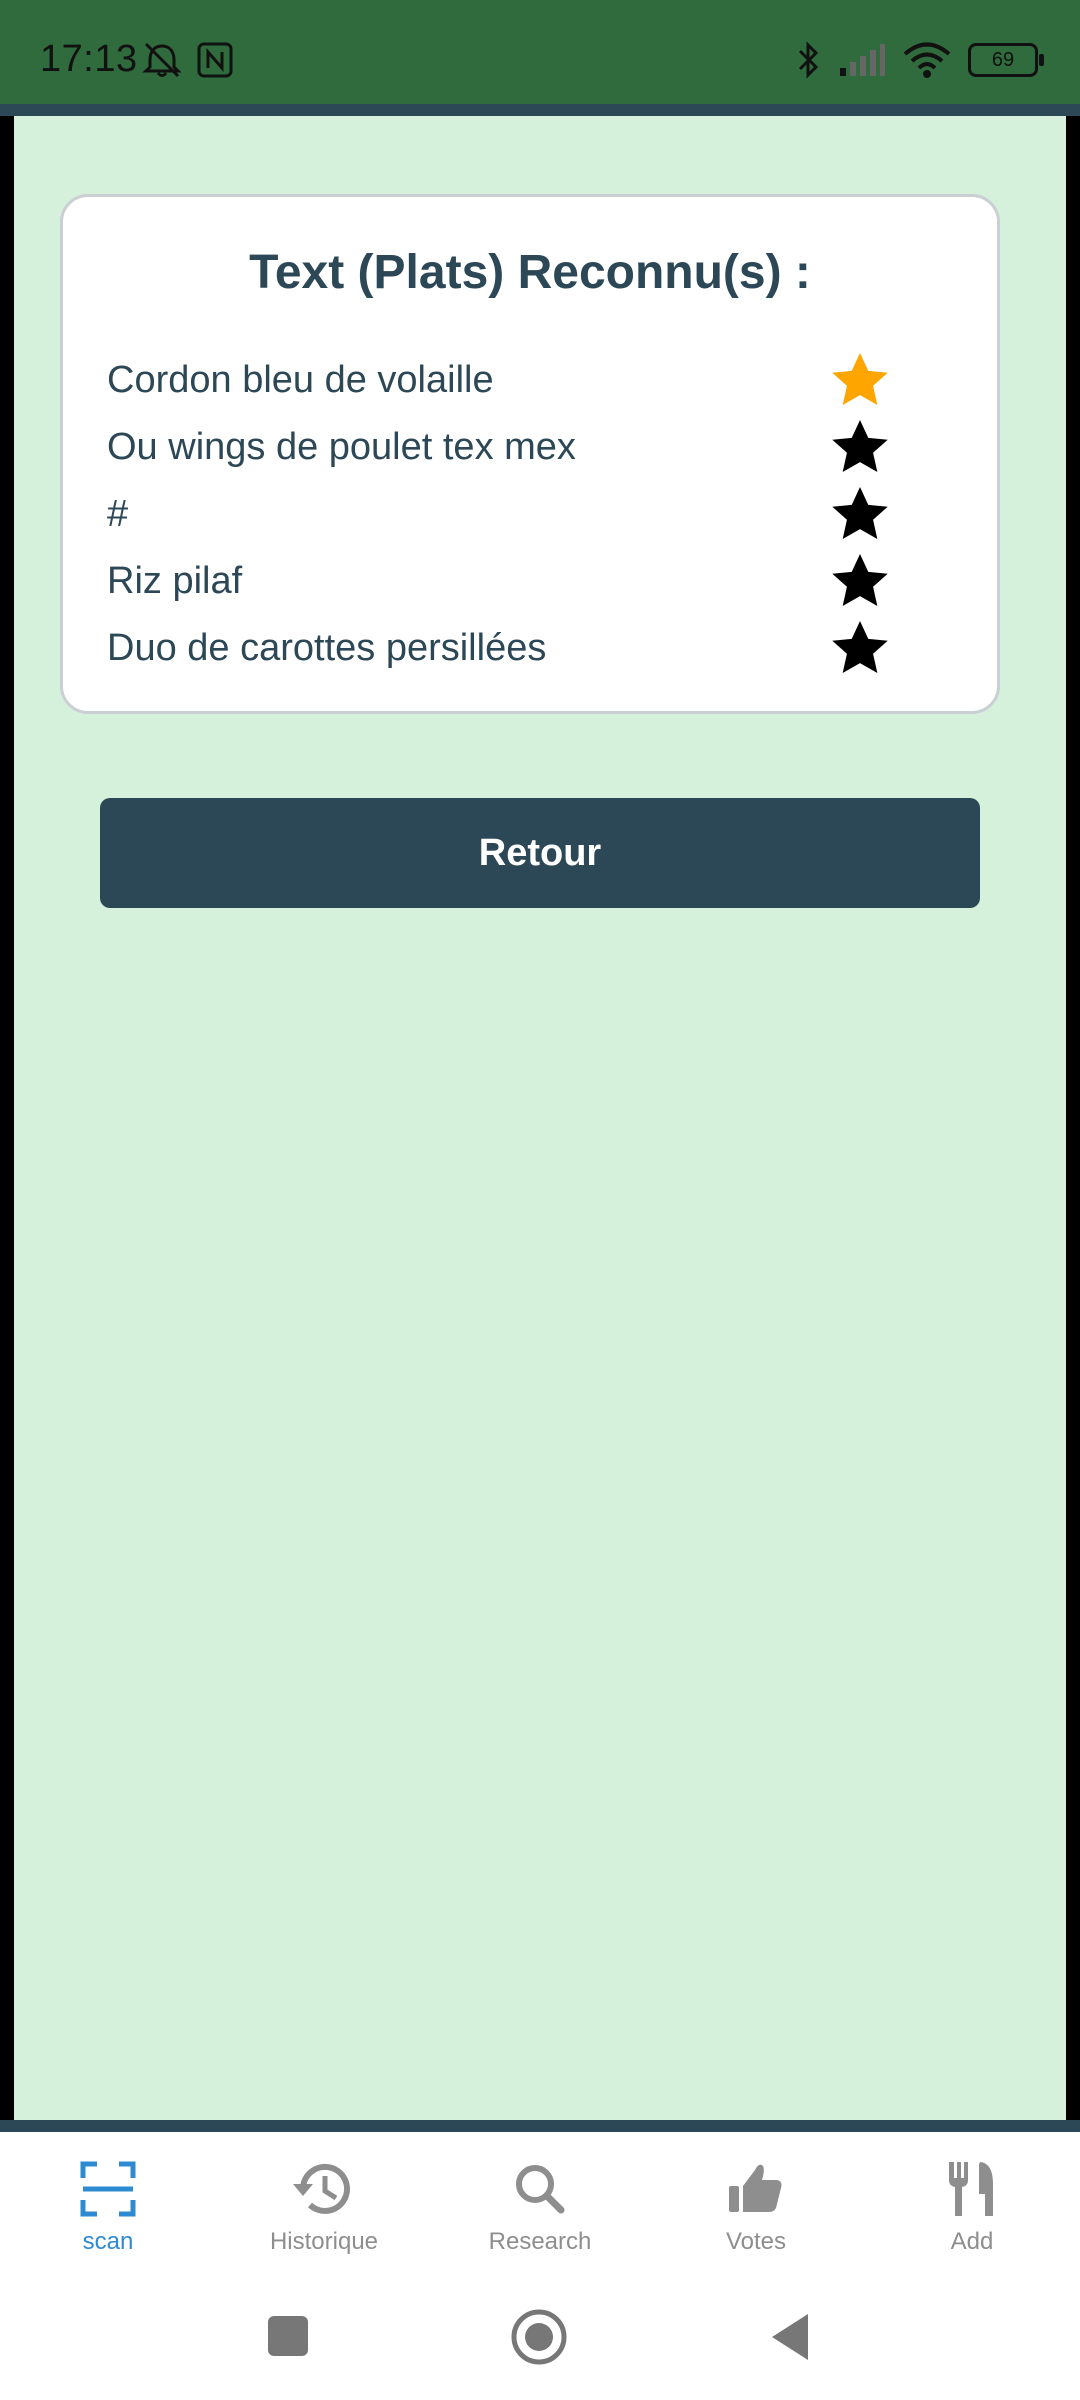 Image resolution: width=1080 pixels, height=2400 pixels. I want to click on back-button: Retour, so click(540, 853).